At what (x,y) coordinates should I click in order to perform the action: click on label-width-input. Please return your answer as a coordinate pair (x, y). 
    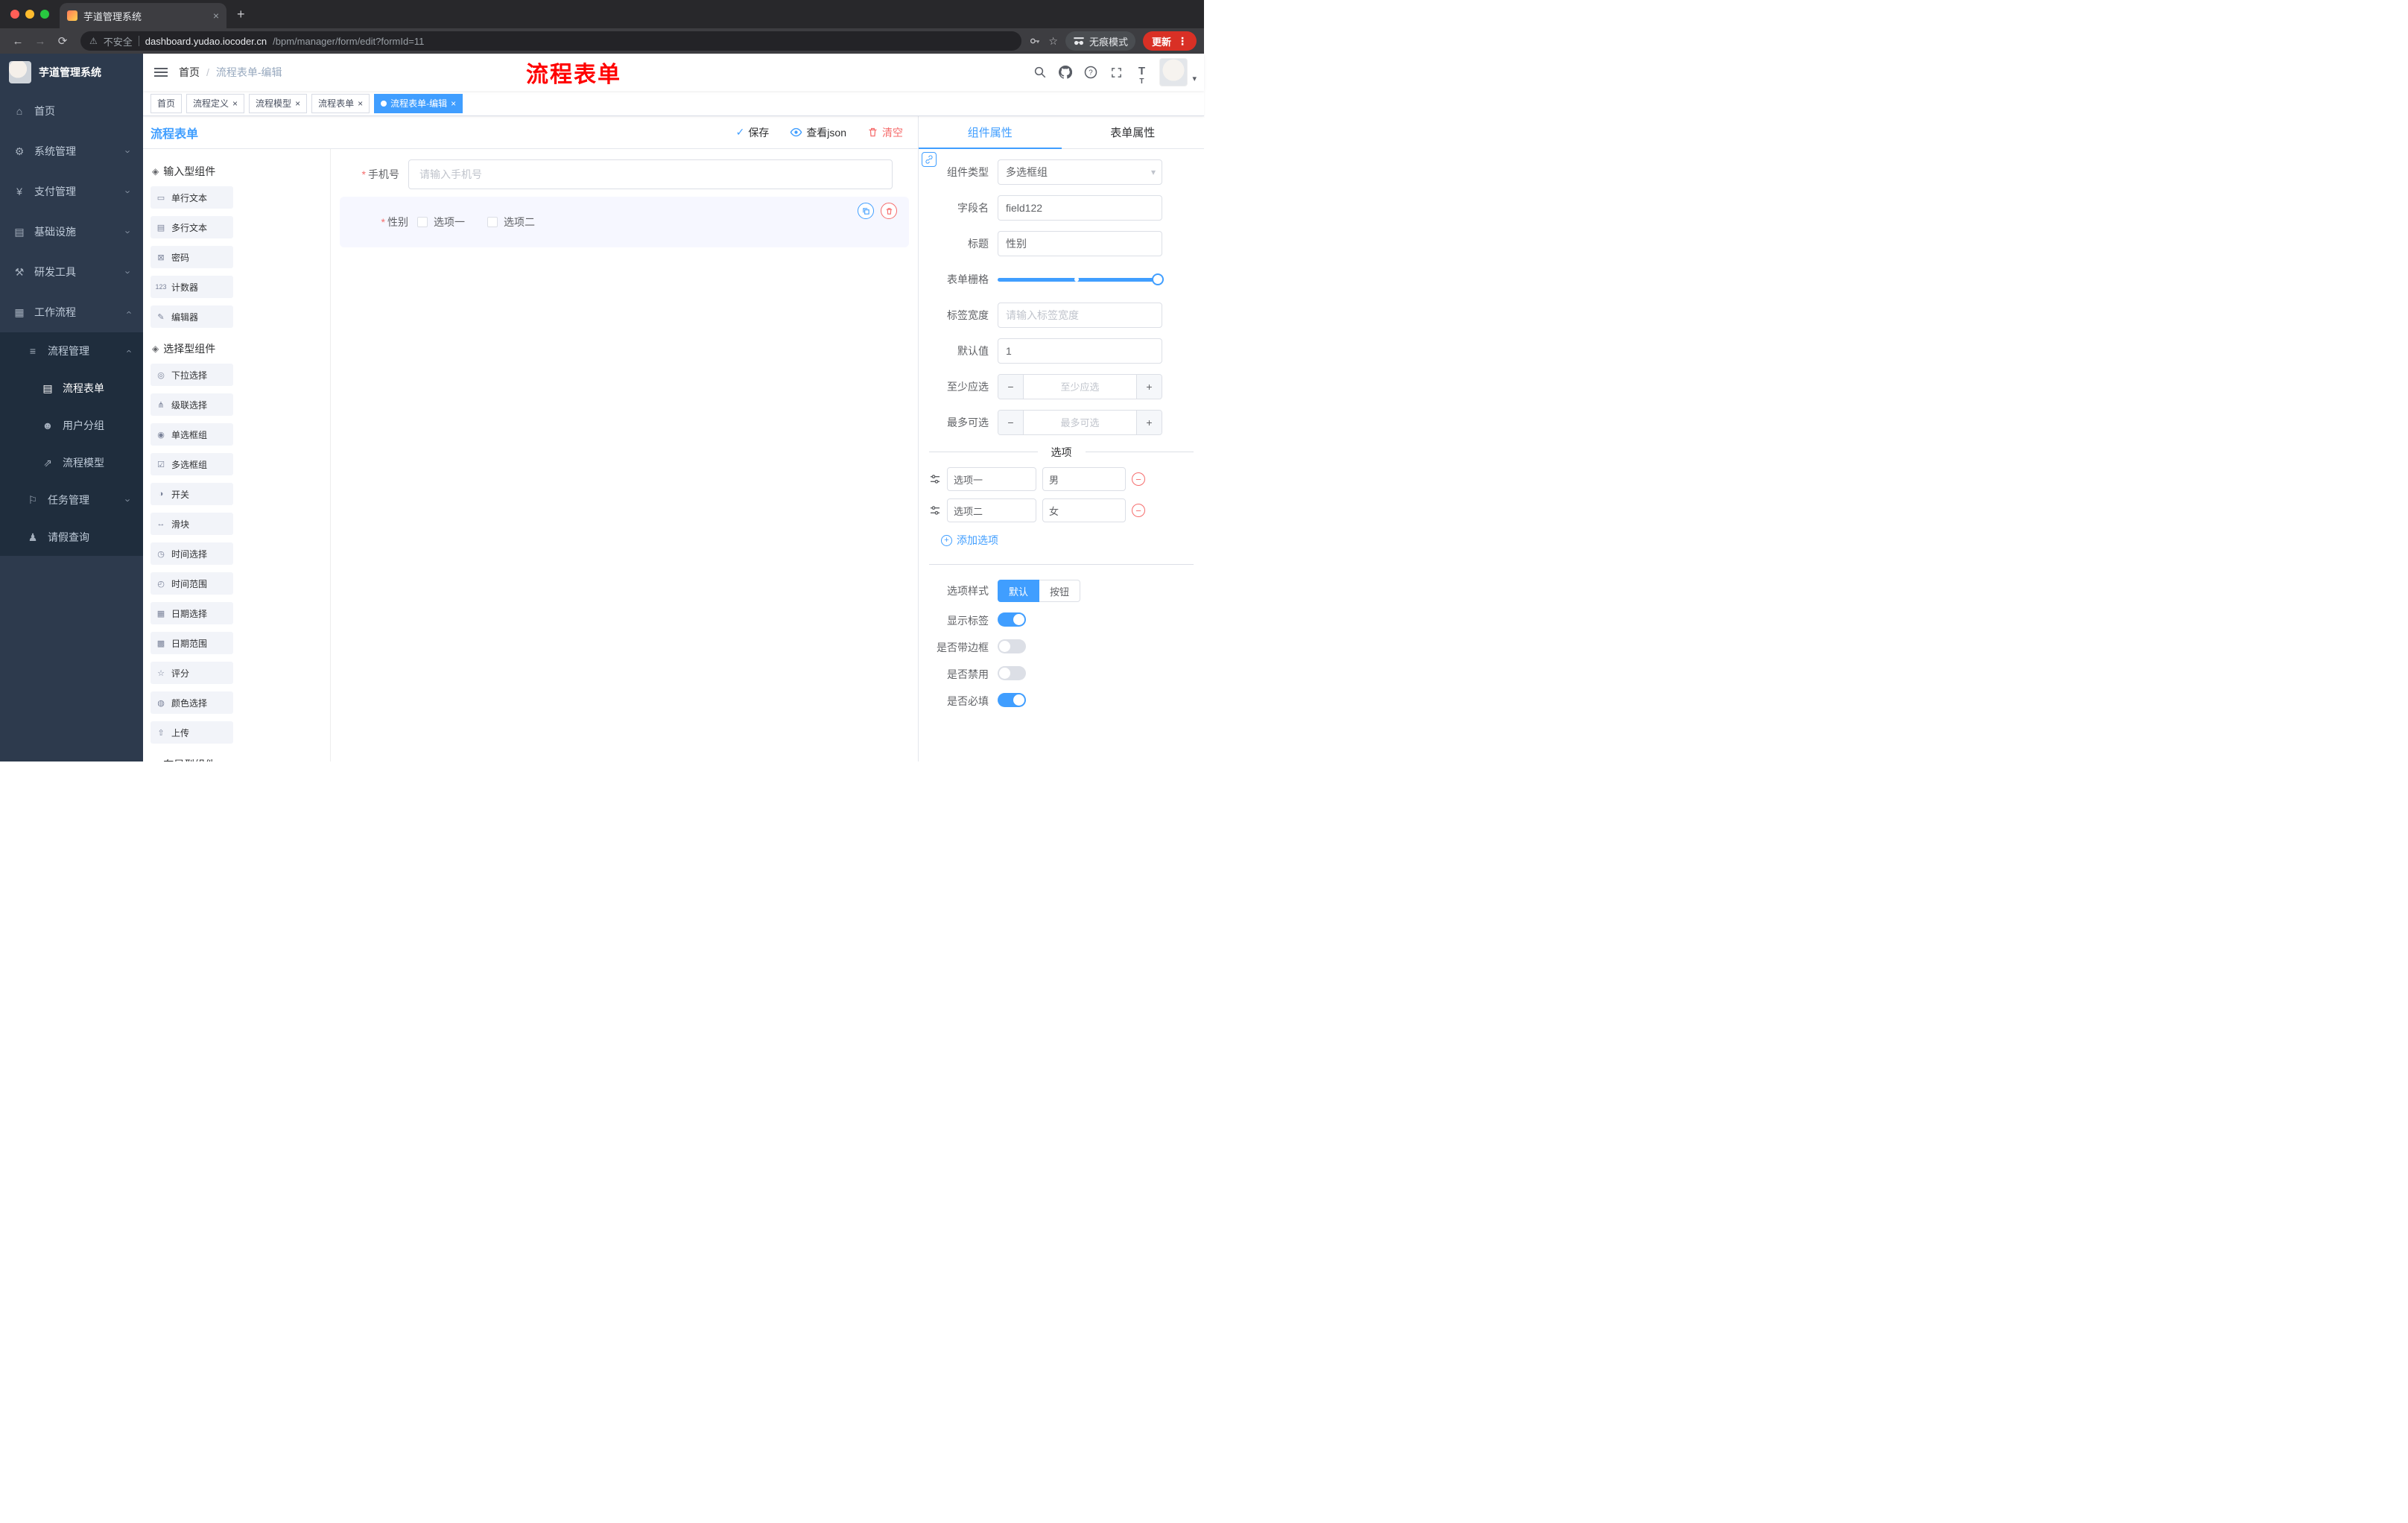
    Looking at the image, I should click on (1080, 316).